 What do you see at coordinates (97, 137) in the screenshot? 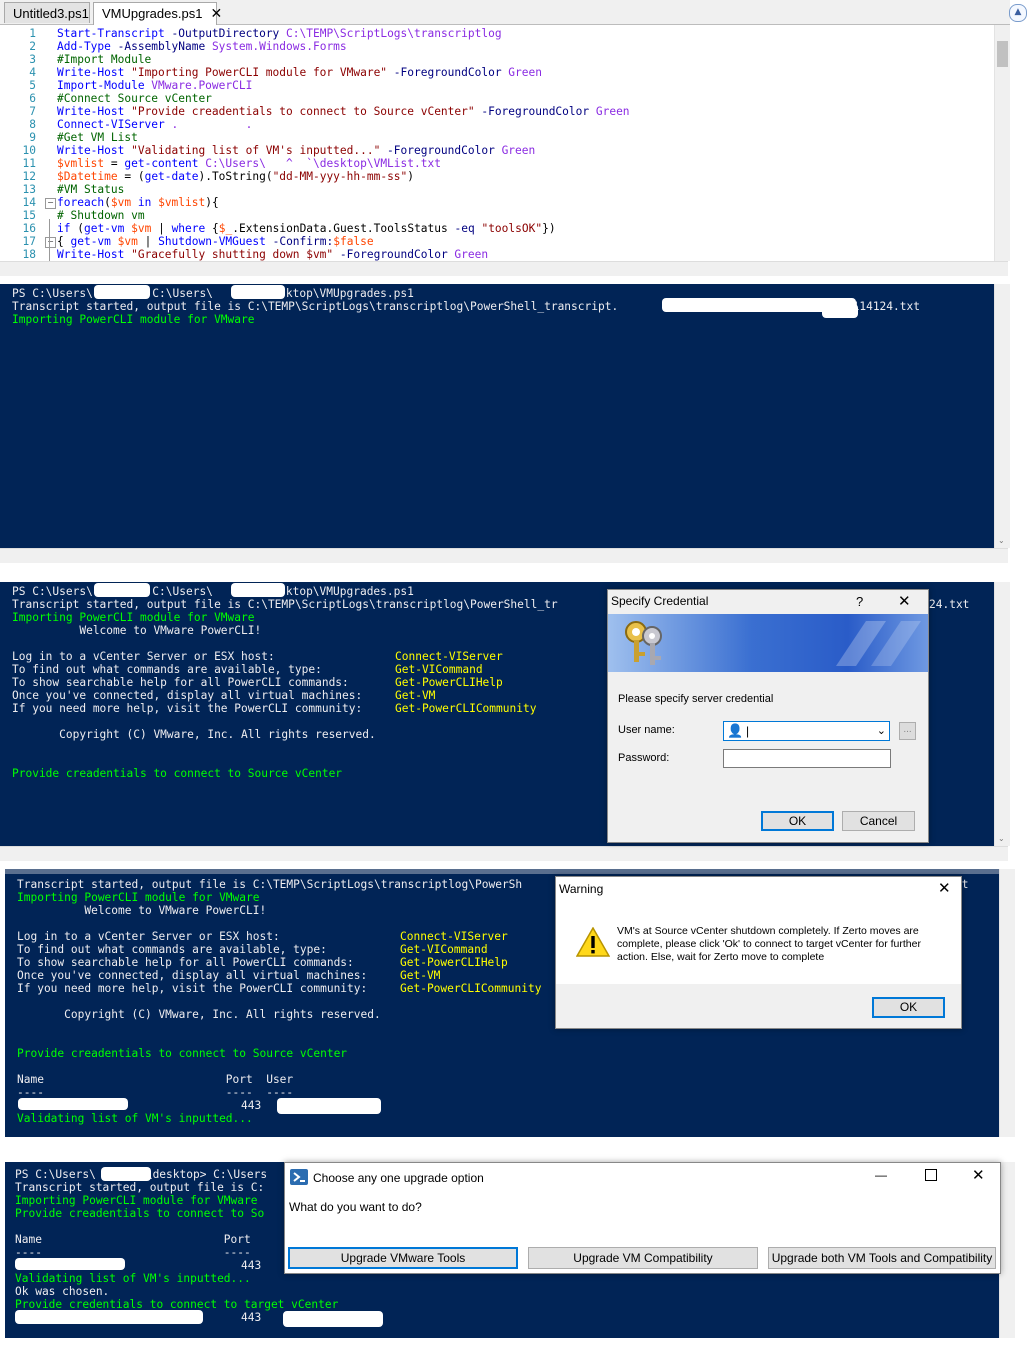
I see `code-line: #Get VM List` at bounding box center [97, 137].